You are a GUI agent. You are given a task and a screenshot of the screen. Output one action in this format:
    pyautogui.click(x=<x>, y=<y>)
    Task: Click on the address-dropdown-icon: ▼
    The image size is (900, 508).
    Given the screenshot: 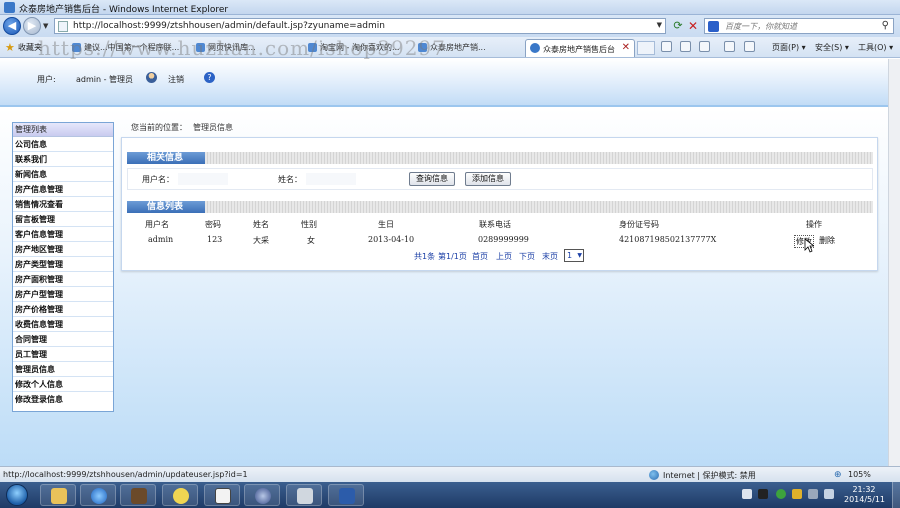 What is the action you would take?
    pyautogui.click(x=659, y=25)
    